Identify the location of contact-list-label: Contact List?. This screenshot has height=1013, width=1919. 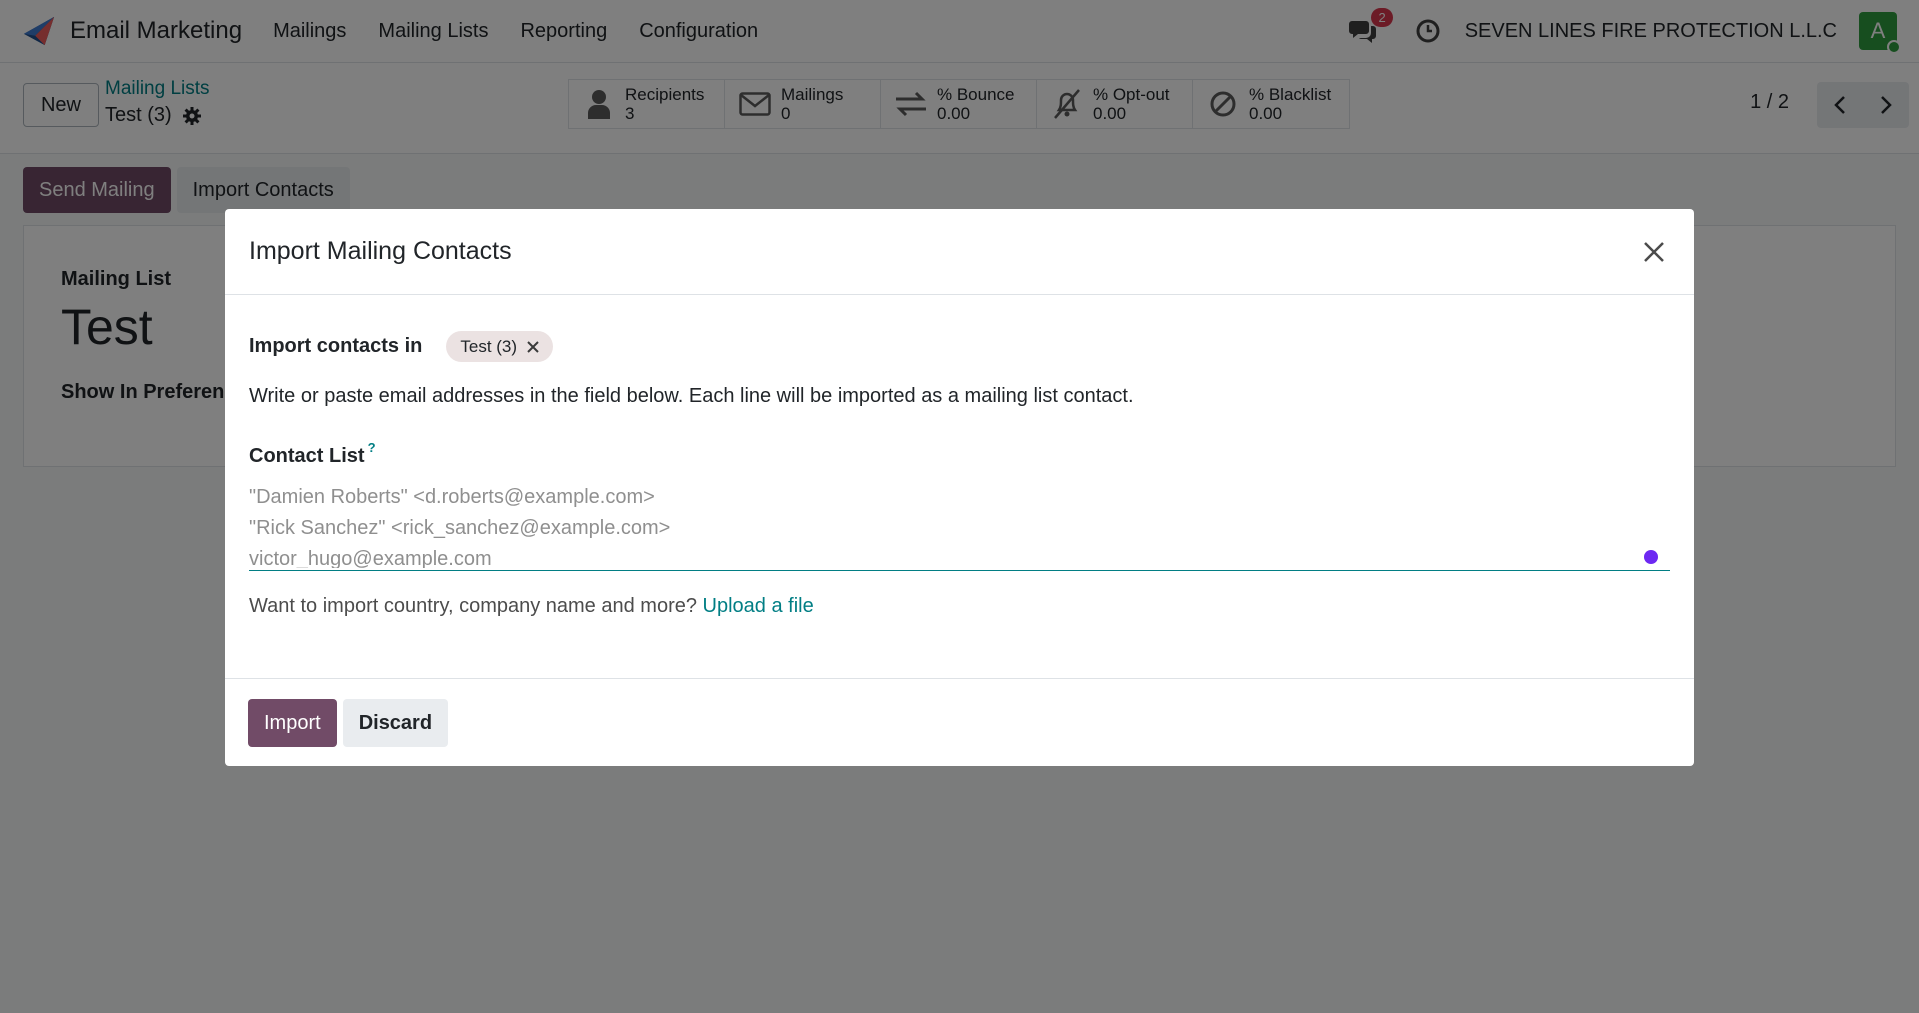
(312, 454).